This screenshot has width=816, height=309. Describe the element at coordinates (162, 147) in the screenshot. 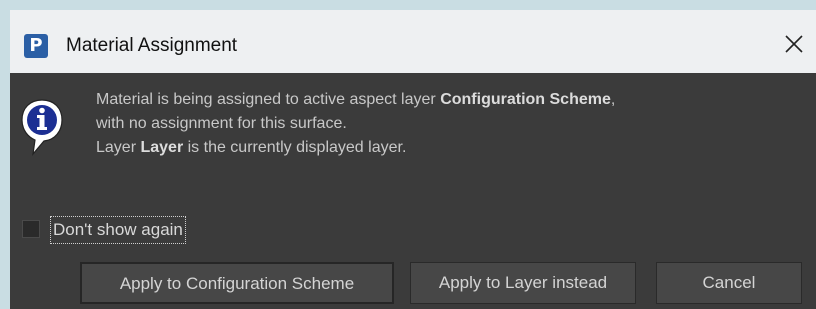

I see `displayed-layer-name: Layer` at that location.